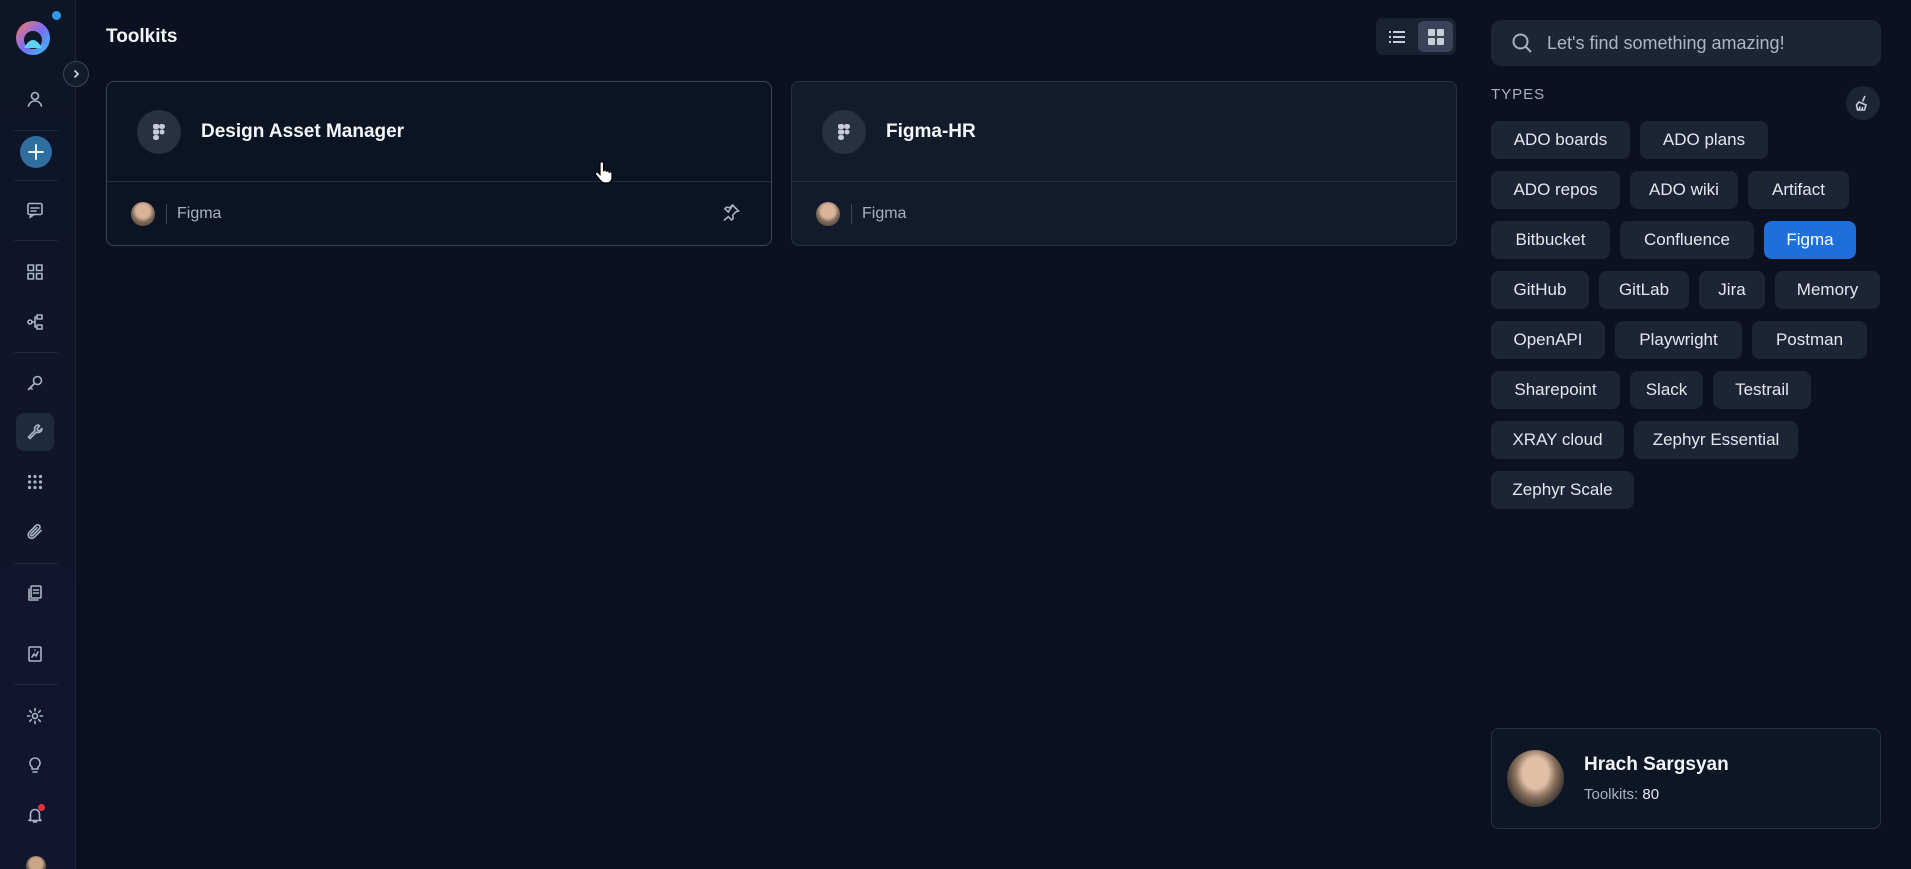  I want to click on page-title: Toolkits, so click(142, 36).